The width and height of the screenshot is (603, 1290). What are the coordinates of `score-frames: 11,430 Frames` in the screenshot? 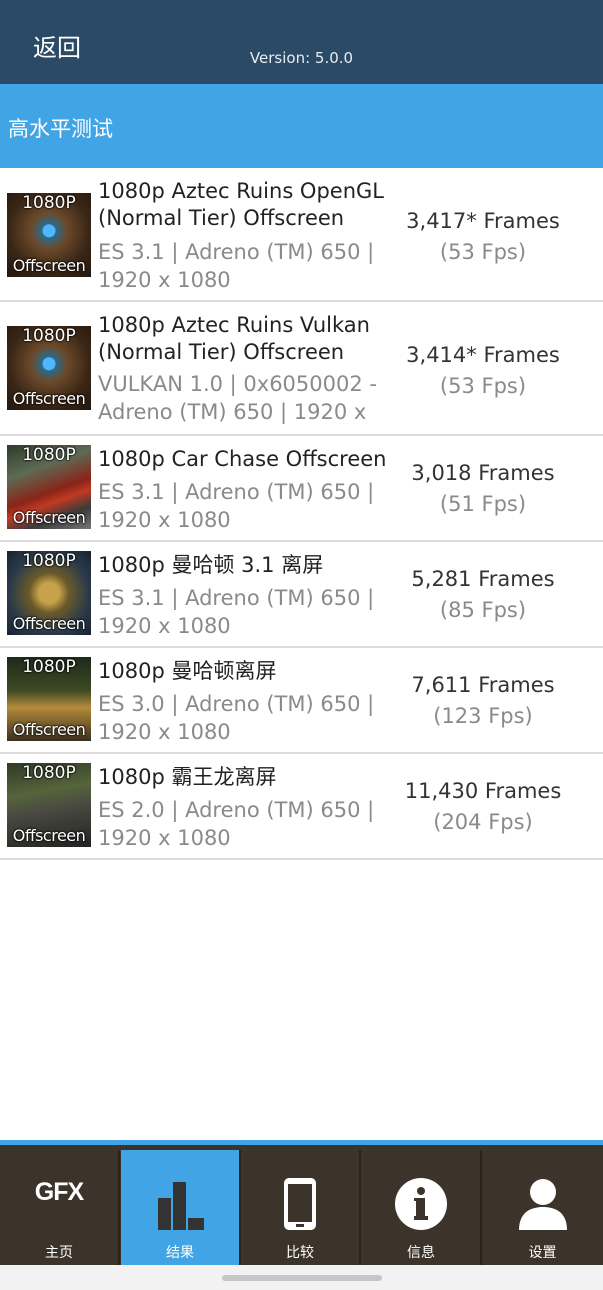 It's located at (483, 791).